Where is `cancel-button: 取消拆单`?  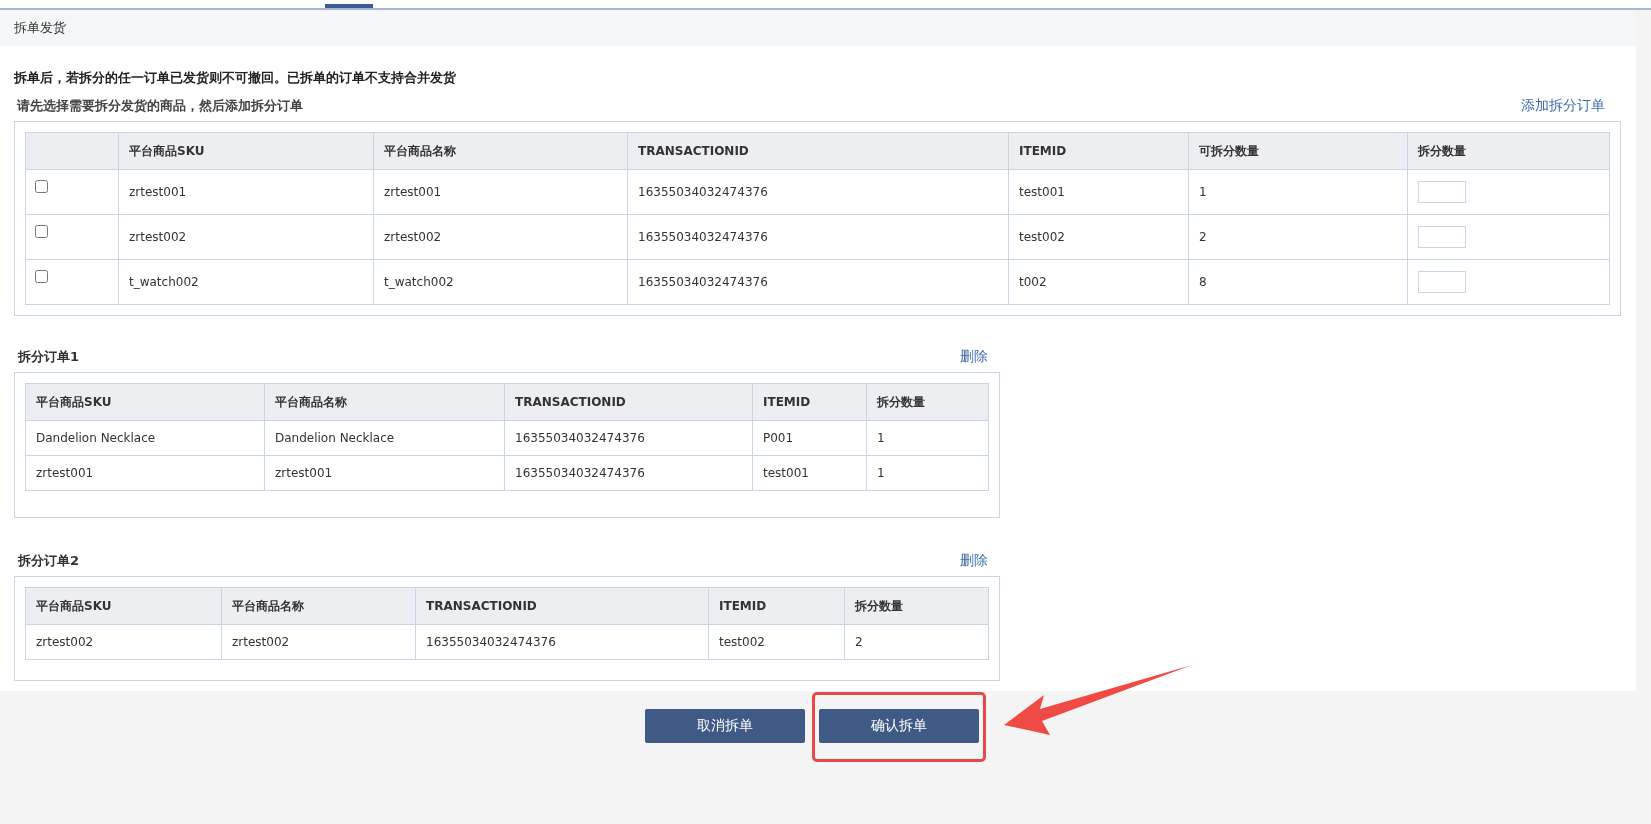
cancel-button: 取消拆单 is located at coordinates (725, 726).